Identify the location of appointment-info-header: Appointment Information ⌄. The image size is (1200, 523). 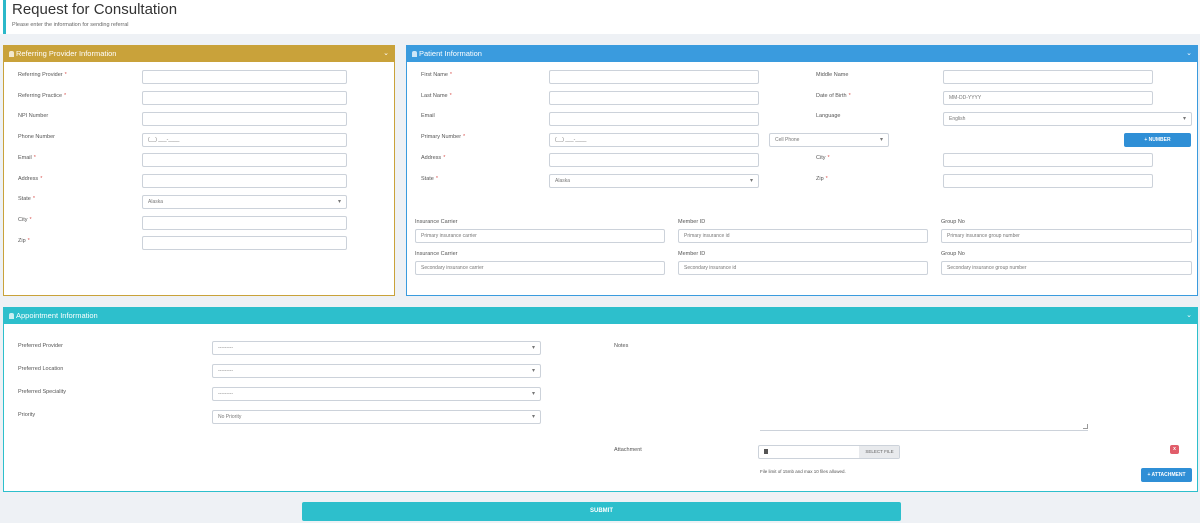
(600, 316).